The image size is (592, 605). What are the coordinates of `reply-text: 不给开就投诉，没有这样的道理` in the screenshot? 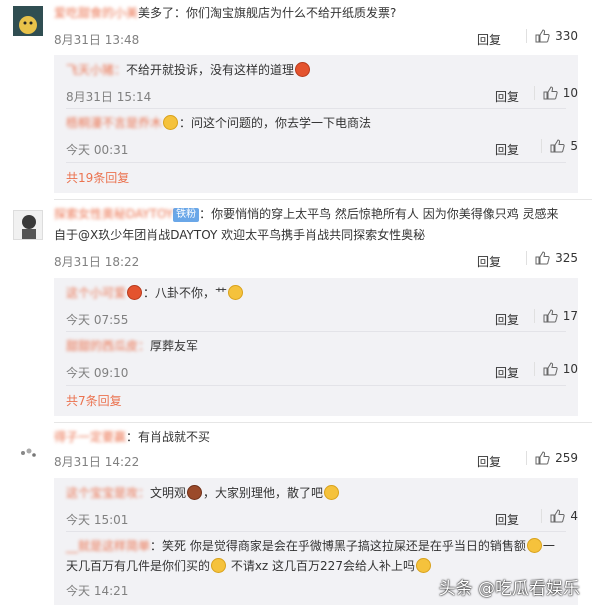 It's located at (210, 70).